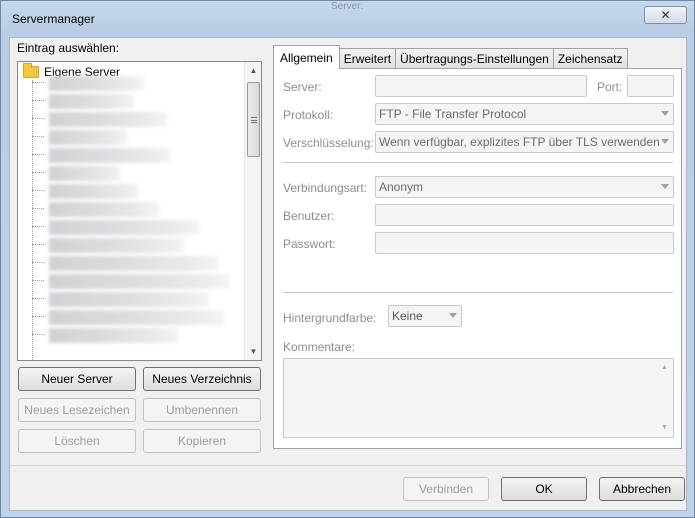 The width and height of the screenshot is (695, 518). I want to click on protocol-select: FTP - File Transfer Protocol, so click(524, 114).